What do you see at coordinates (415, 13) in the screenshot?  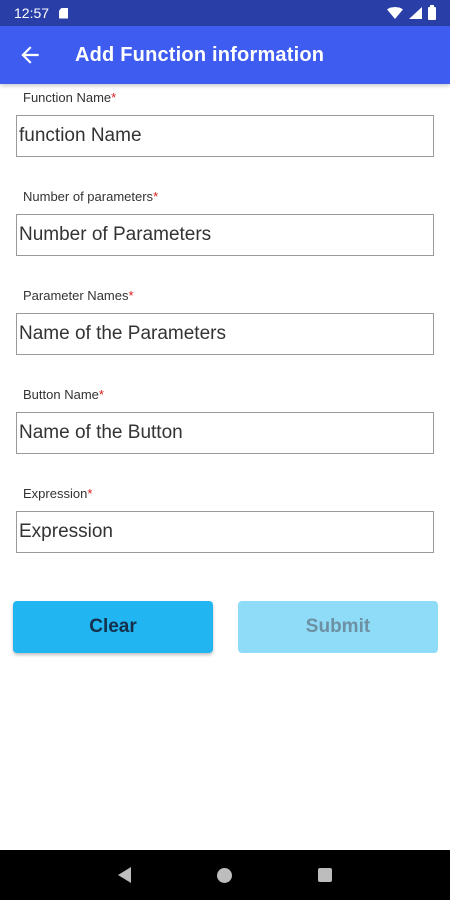 I see `signal-icon` at bounding box center [415, 13].